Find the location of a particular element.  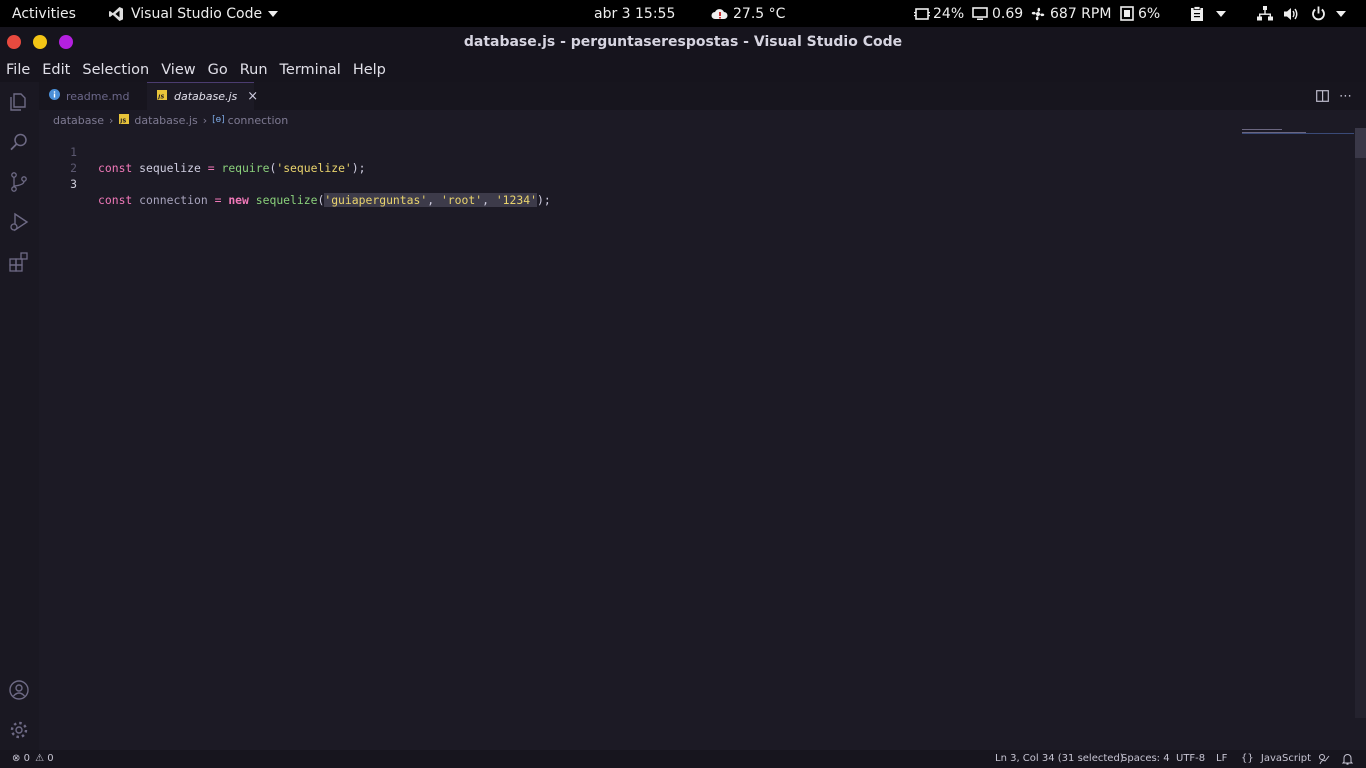

language-mode: {} JavaScript is located at coordinates (1276, 759).